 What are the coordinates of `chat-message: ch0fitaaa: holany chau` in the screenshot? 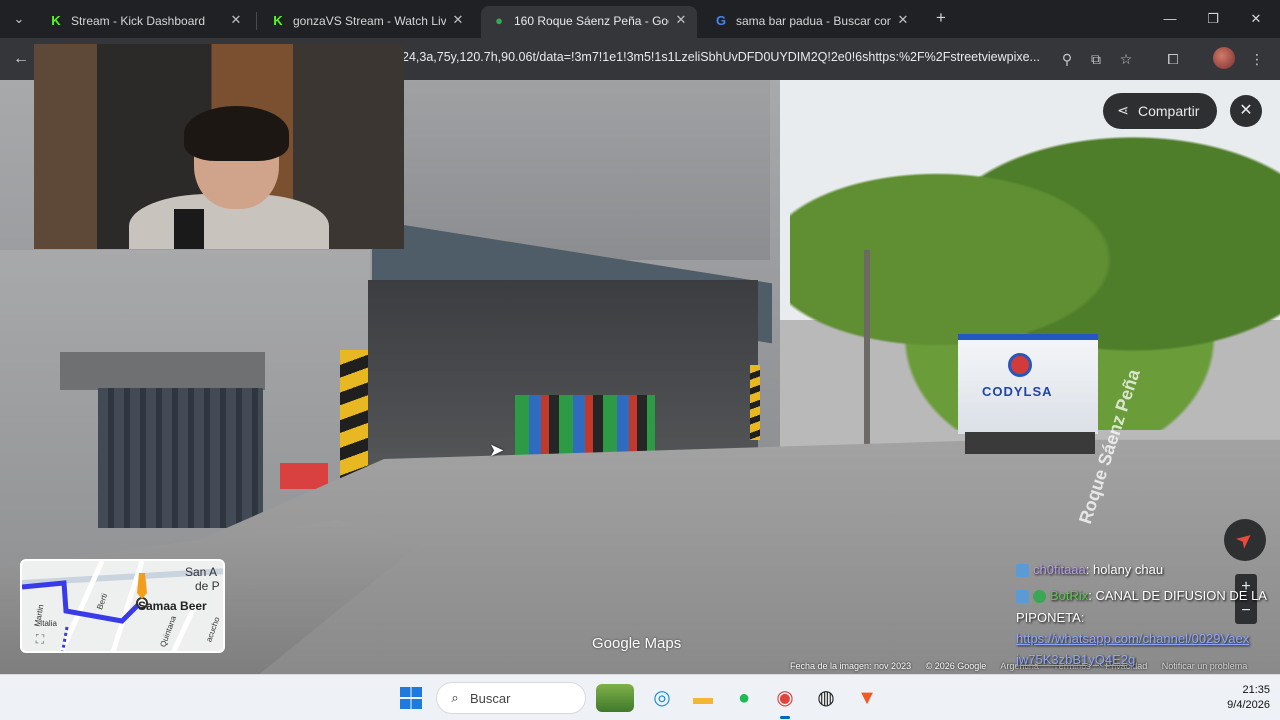 It's located at (1090, 570).